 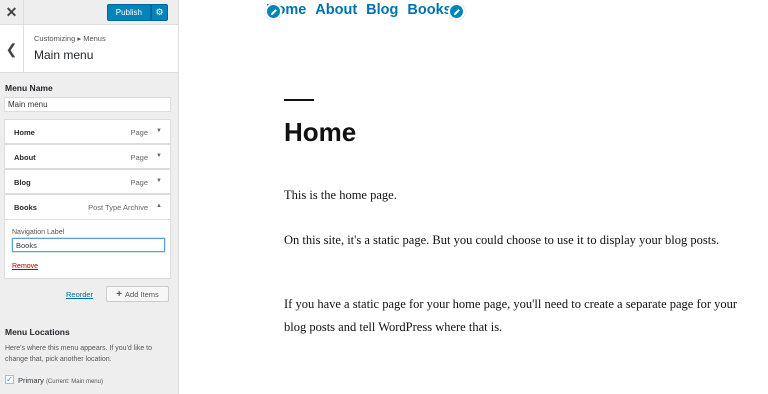 I want to click on reorder-link: Reorder, so click(x=79, y=294).